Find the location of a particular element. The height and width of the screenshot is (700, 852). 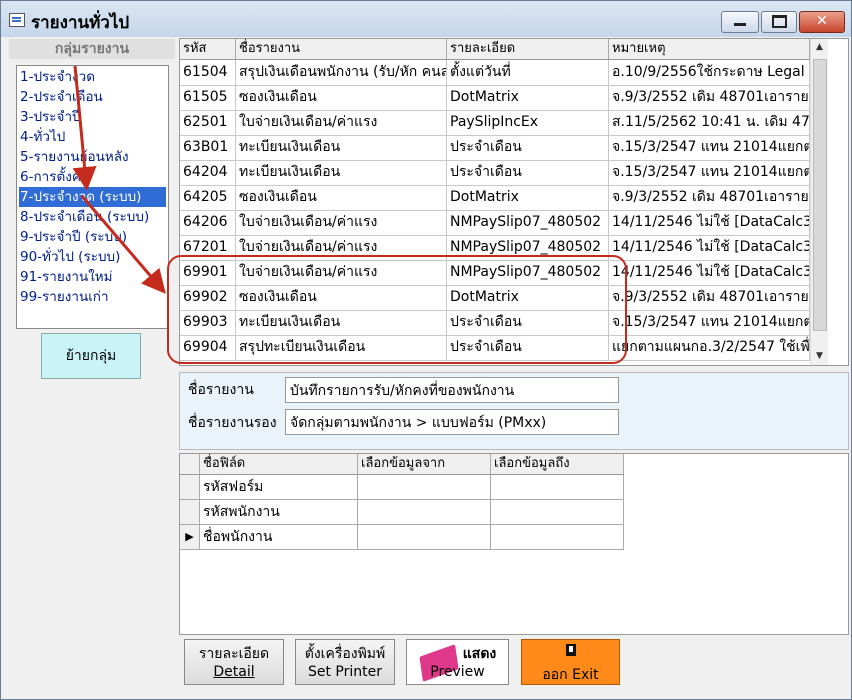

table-cell: 64204 is located at coordinates (208, 172).